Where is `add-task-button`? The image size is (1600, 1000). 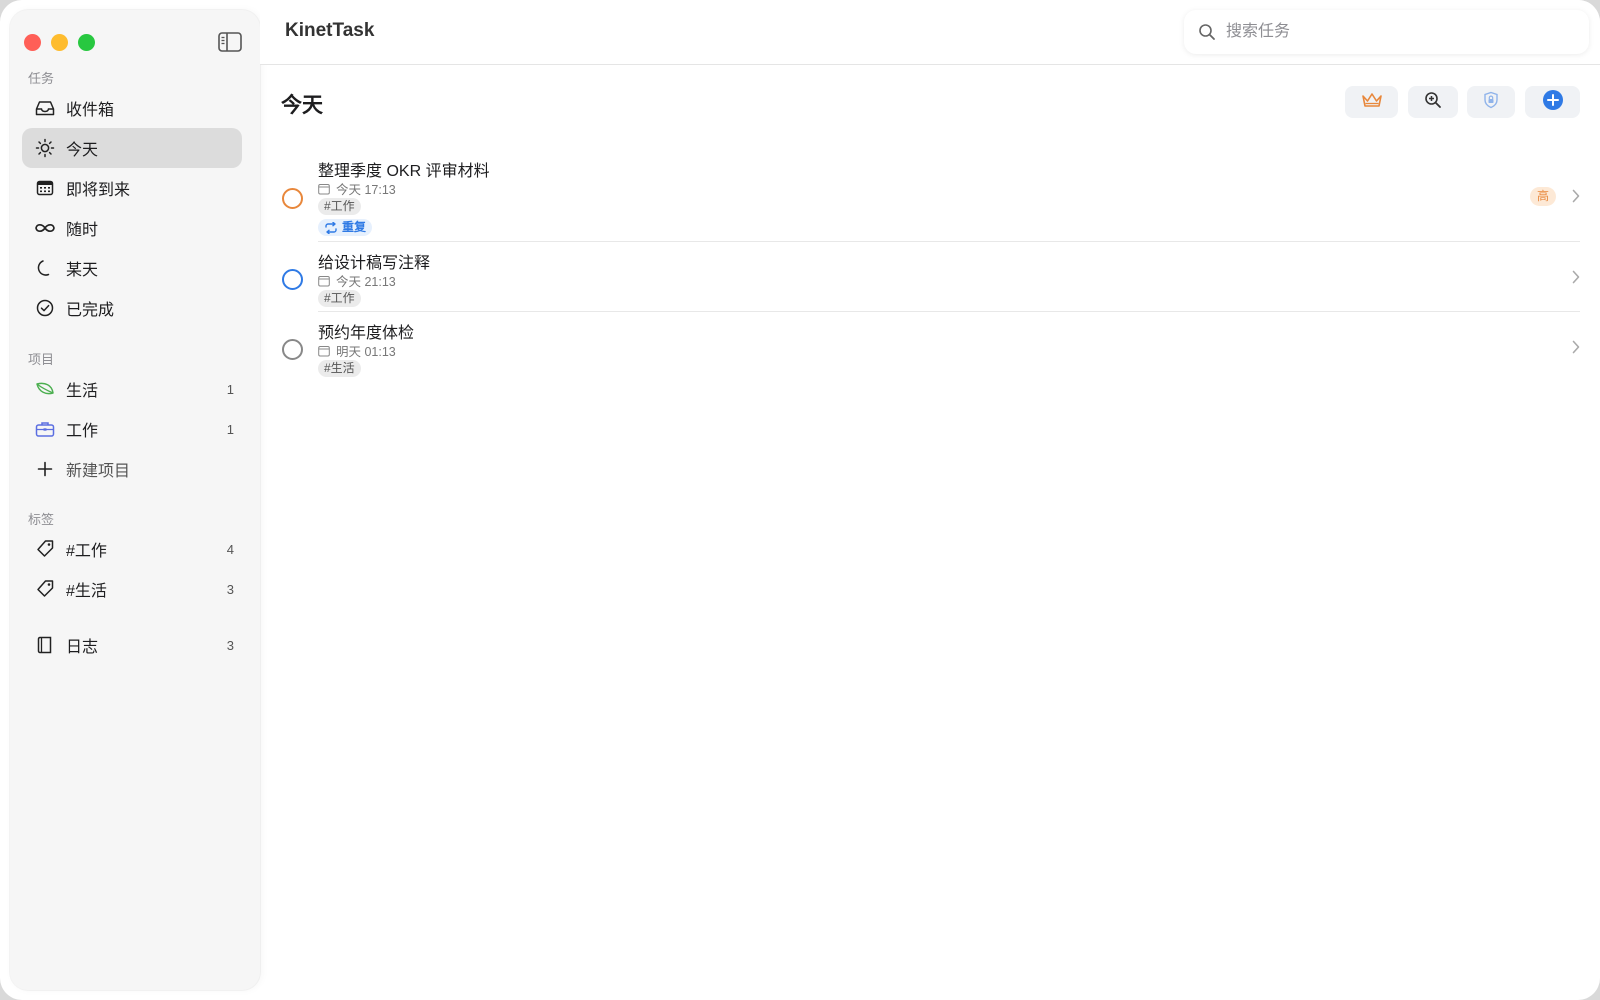 add-task-button is located at coordinates (1552, 102).